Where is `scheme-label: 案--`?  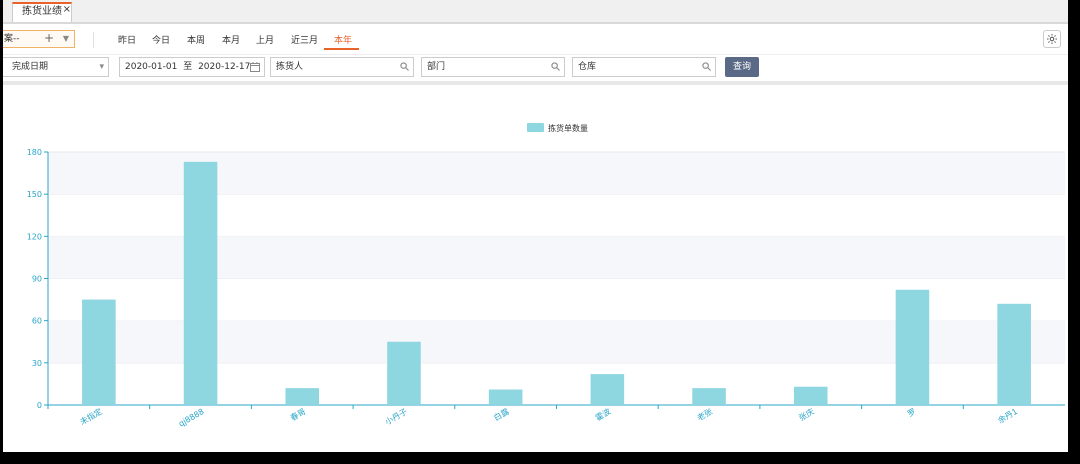
scheme-label: 案-- is located at coordinates (12, 39).